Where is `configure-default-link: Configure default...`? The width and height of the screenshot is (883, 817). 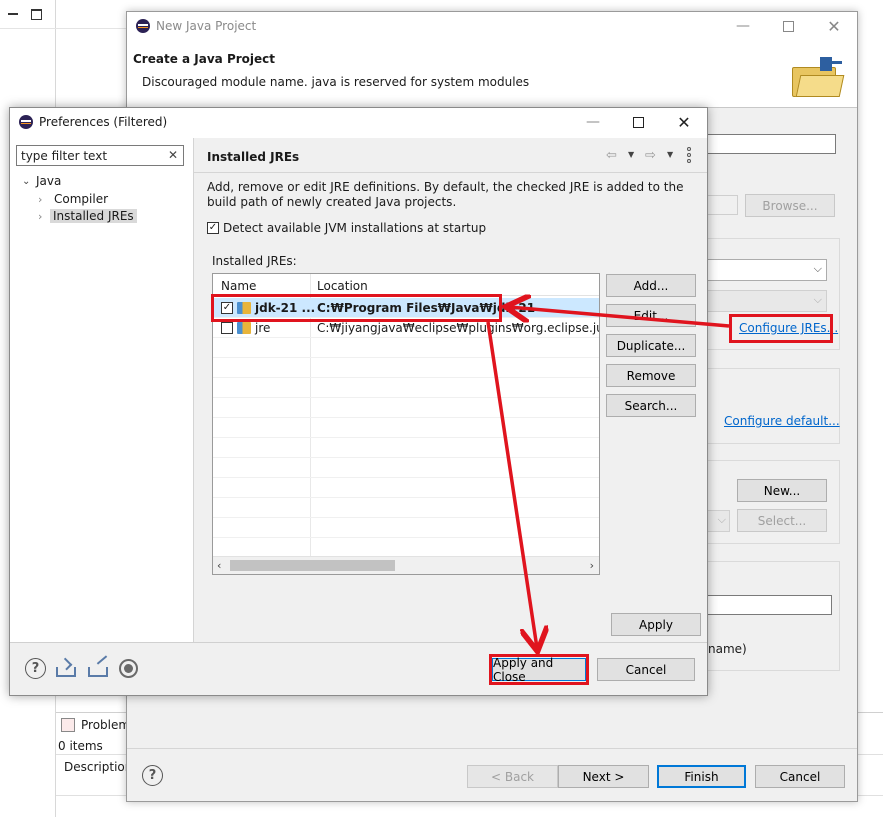 configure-default-link: Configure default... is located at coordinates (782, 421).